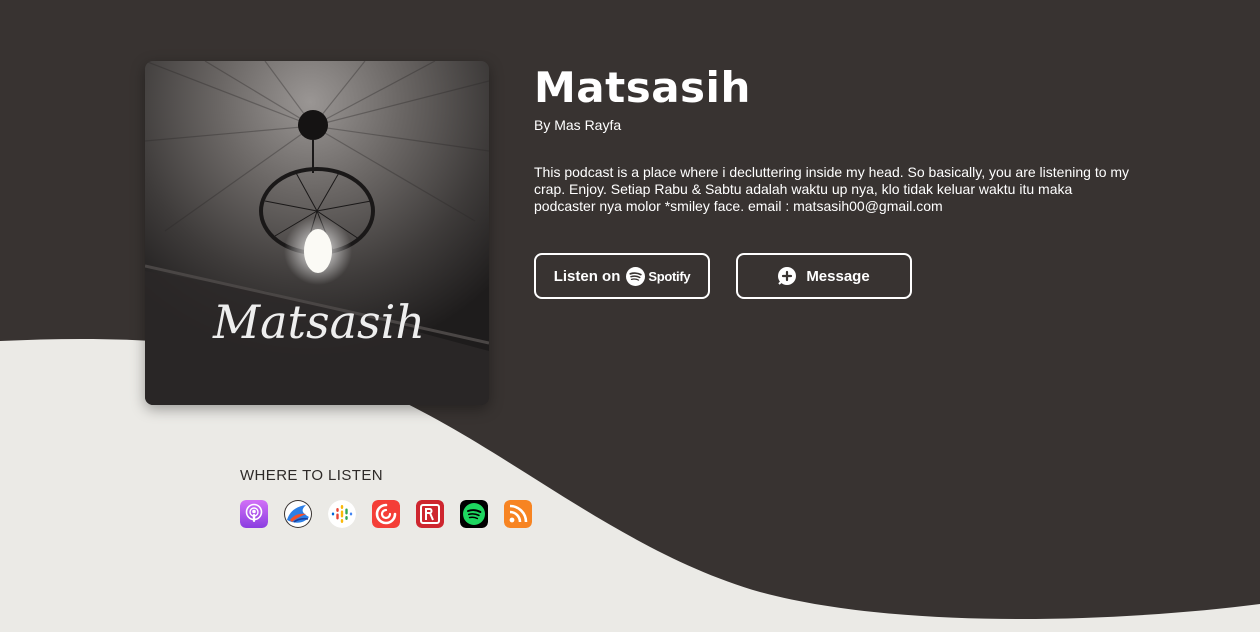  I want to click on apple-podcasts-icon, so click(254, 514).